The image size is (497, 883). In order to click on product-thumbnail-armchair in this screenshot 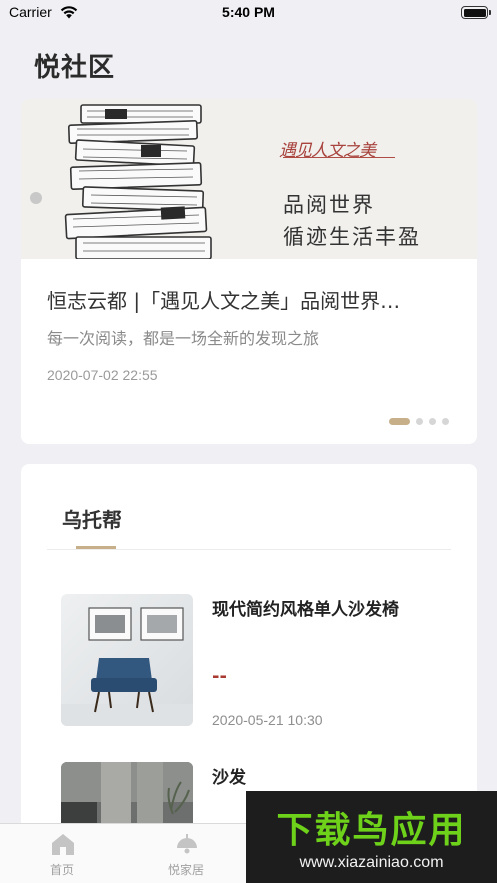, I will do `click(127, 660)`.